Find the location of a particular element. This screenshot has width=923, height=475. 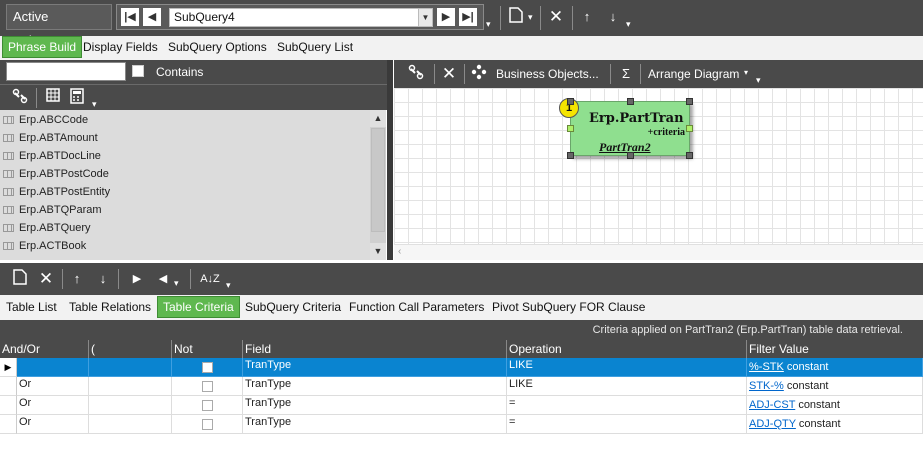

filter-value-link: %-STK is located at coordinates (766, 367).